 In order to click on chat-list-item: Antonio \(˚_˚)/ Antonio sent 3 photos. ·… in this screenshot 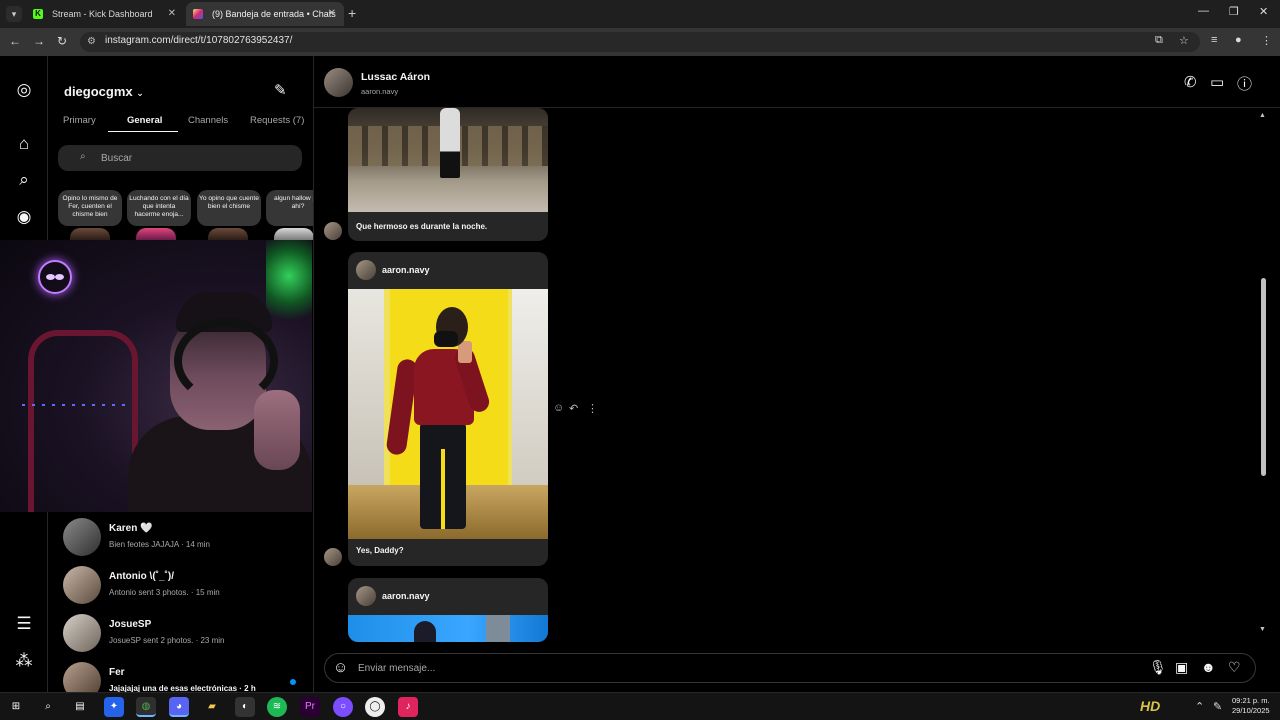, I will do `click(183, 585)`.